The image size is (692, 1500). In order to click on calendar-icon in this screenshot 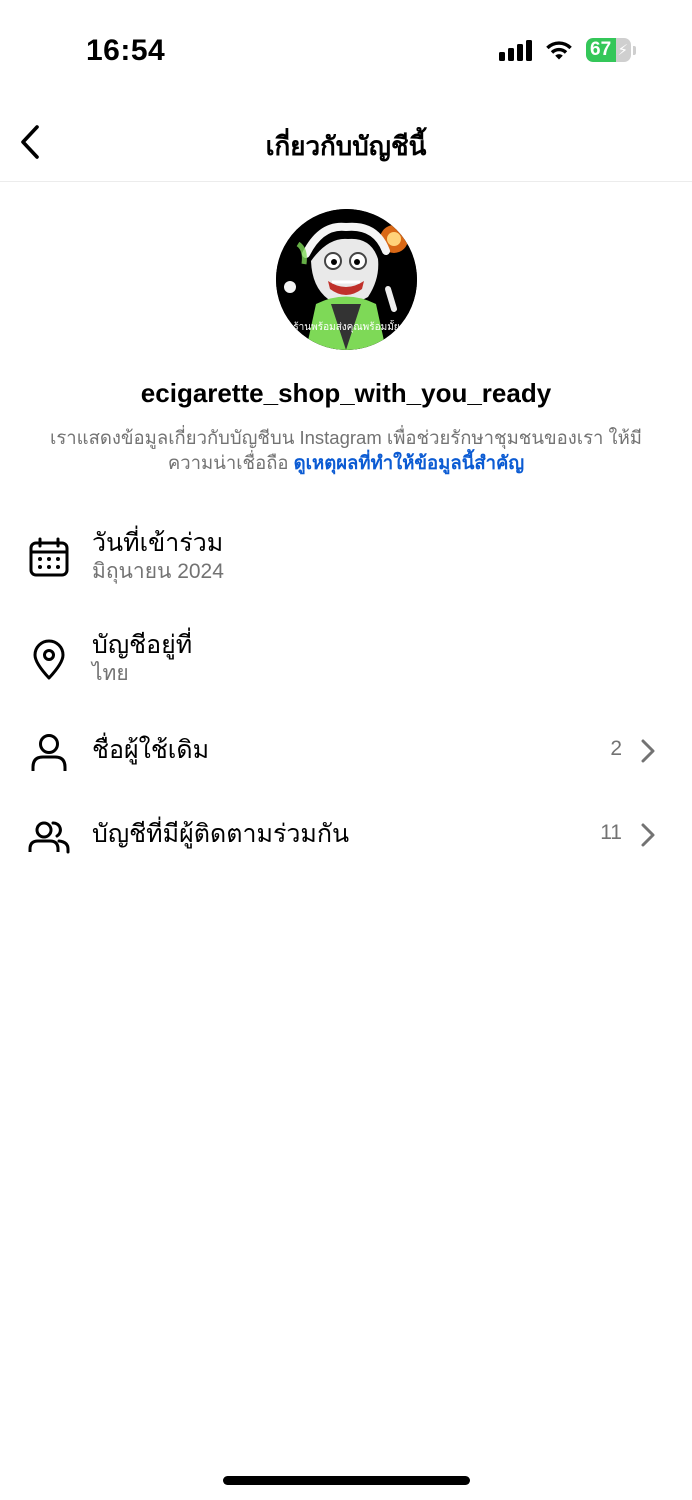, I will do `click(49, 558)`.